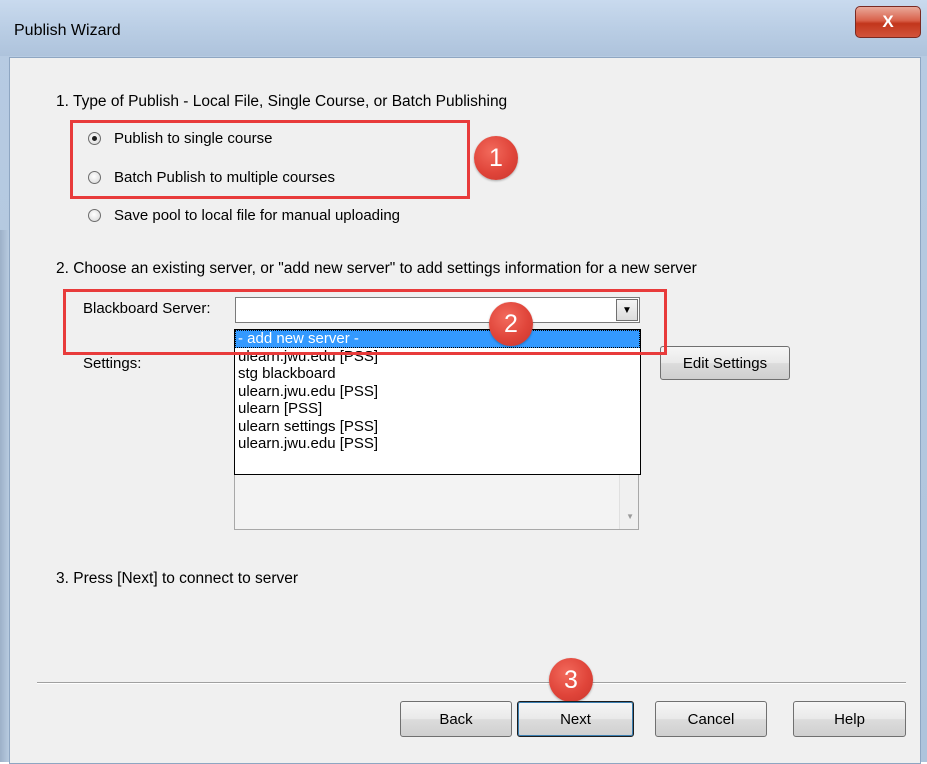  What do you see at coordinates (94, 215) in the screenshot?
I see `radio-save-local` at bounding box center [94, 215].